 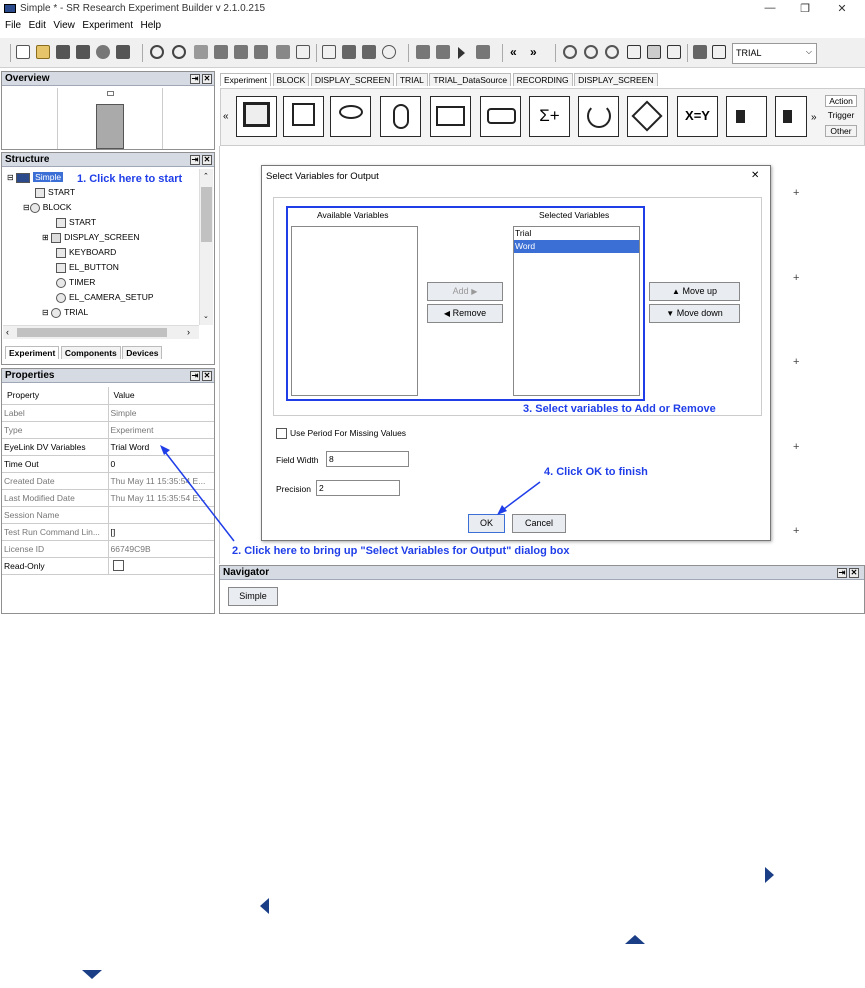 What do you see at coordinates (635, 939) in the screenshot?
I see `arrow-up-icon` at bounding box center [635, 939].